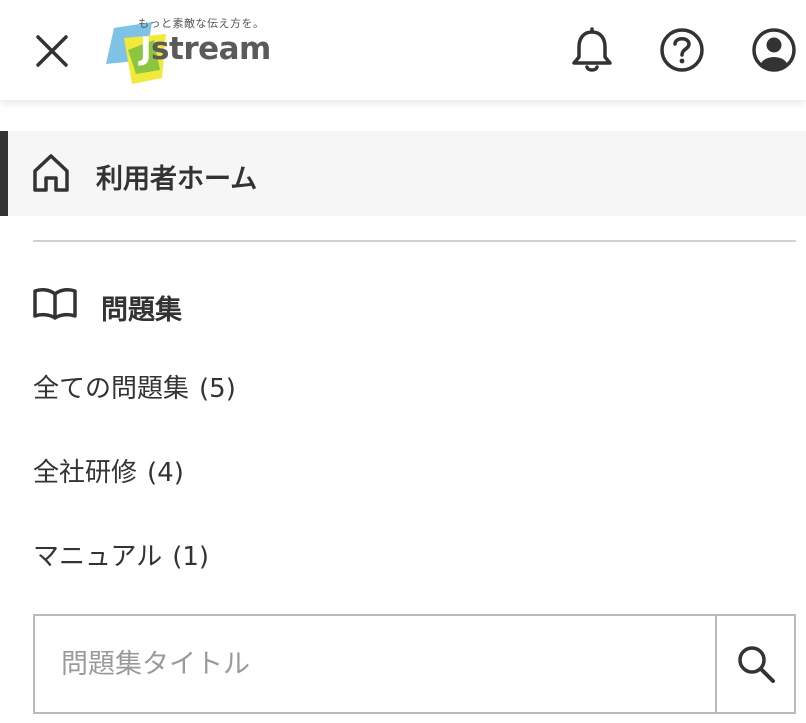  I want to click on search-icon, so click(756, 664).